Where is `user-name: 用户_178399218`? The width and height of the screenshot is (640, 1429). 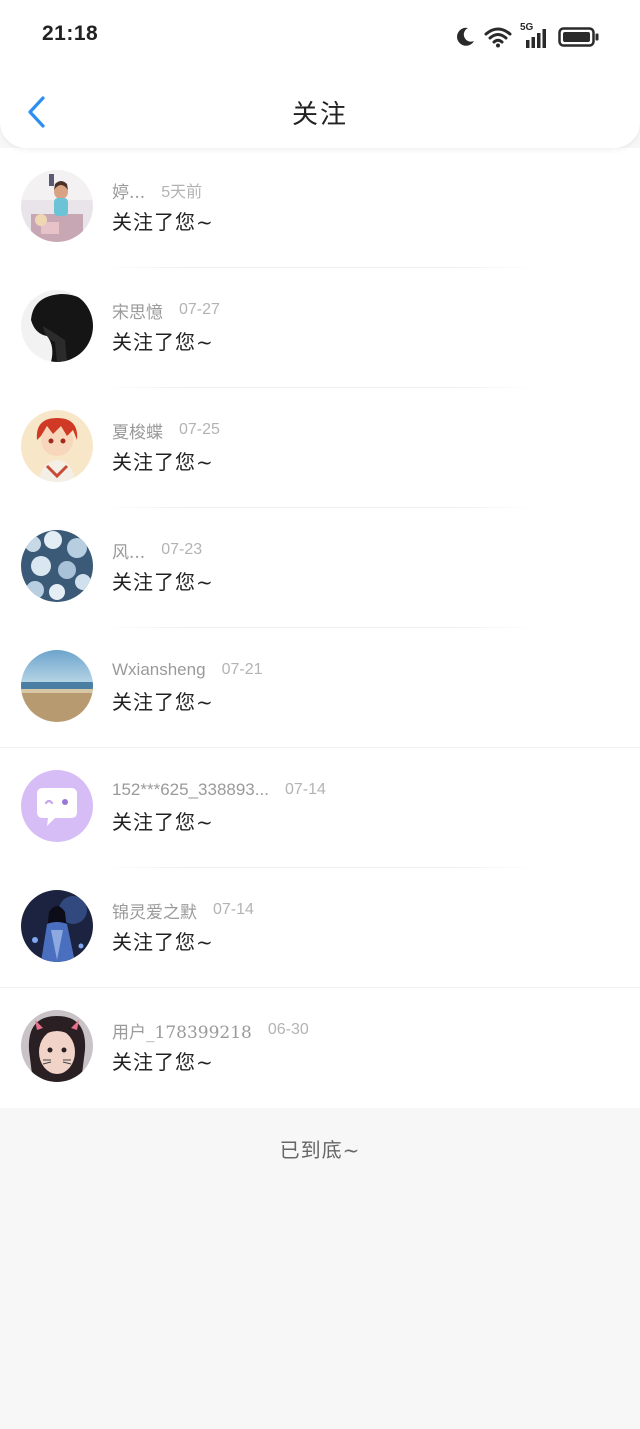 user-name: 用户_178399218 is located at coordinates (182, 1030).